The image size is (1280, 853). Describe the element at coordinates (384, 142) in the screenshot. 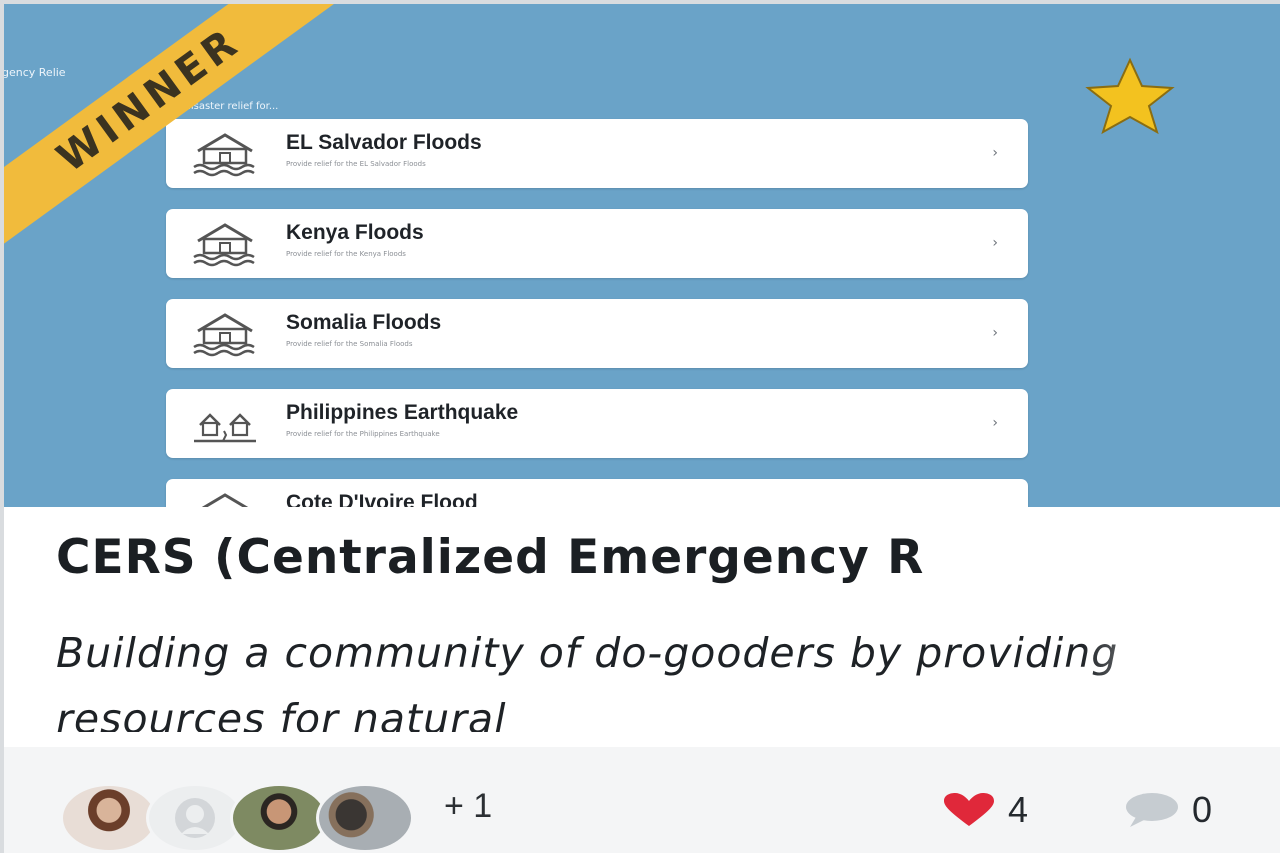

I see `item-title: EL Salvador Floods` at that location.